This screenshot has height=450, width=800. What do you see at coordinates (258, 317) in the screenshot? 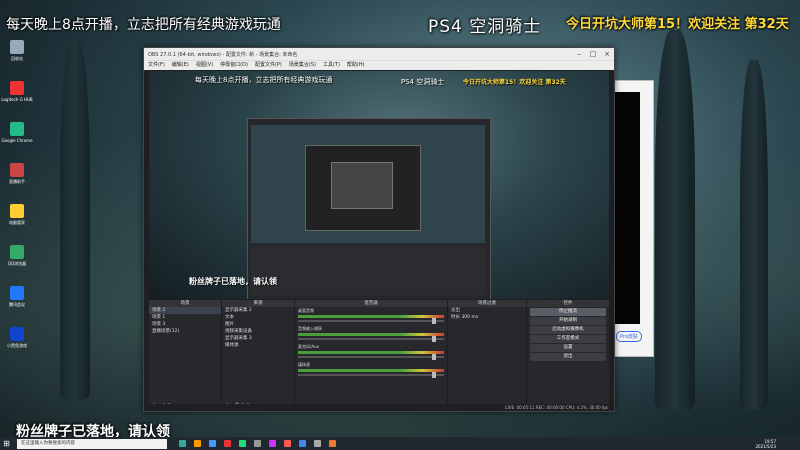
I see `source-item: 文本` at bounding box center [258, 317].